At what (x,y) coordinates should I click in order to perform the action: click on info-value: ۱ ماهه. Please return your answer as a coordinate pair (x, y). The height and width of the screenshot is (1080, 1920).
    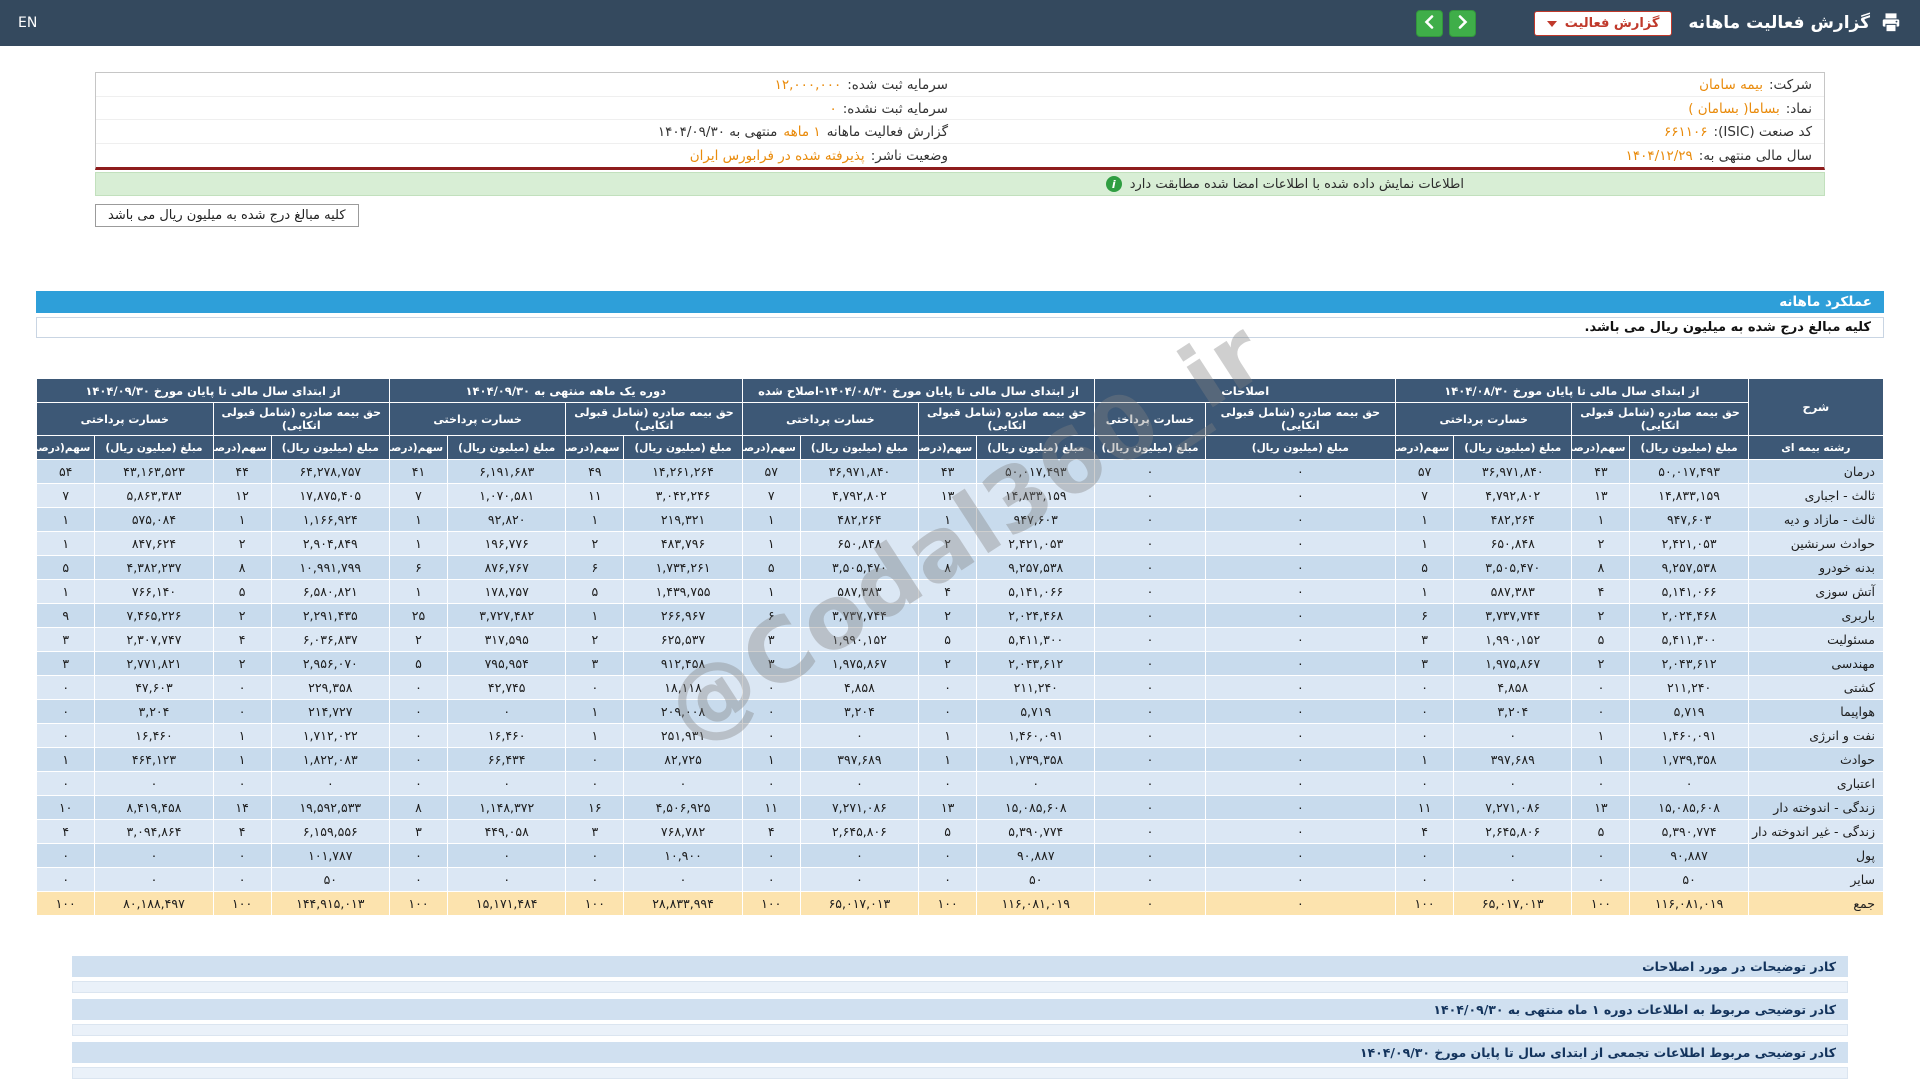
    Looking at the image, I should click on (802, 132).